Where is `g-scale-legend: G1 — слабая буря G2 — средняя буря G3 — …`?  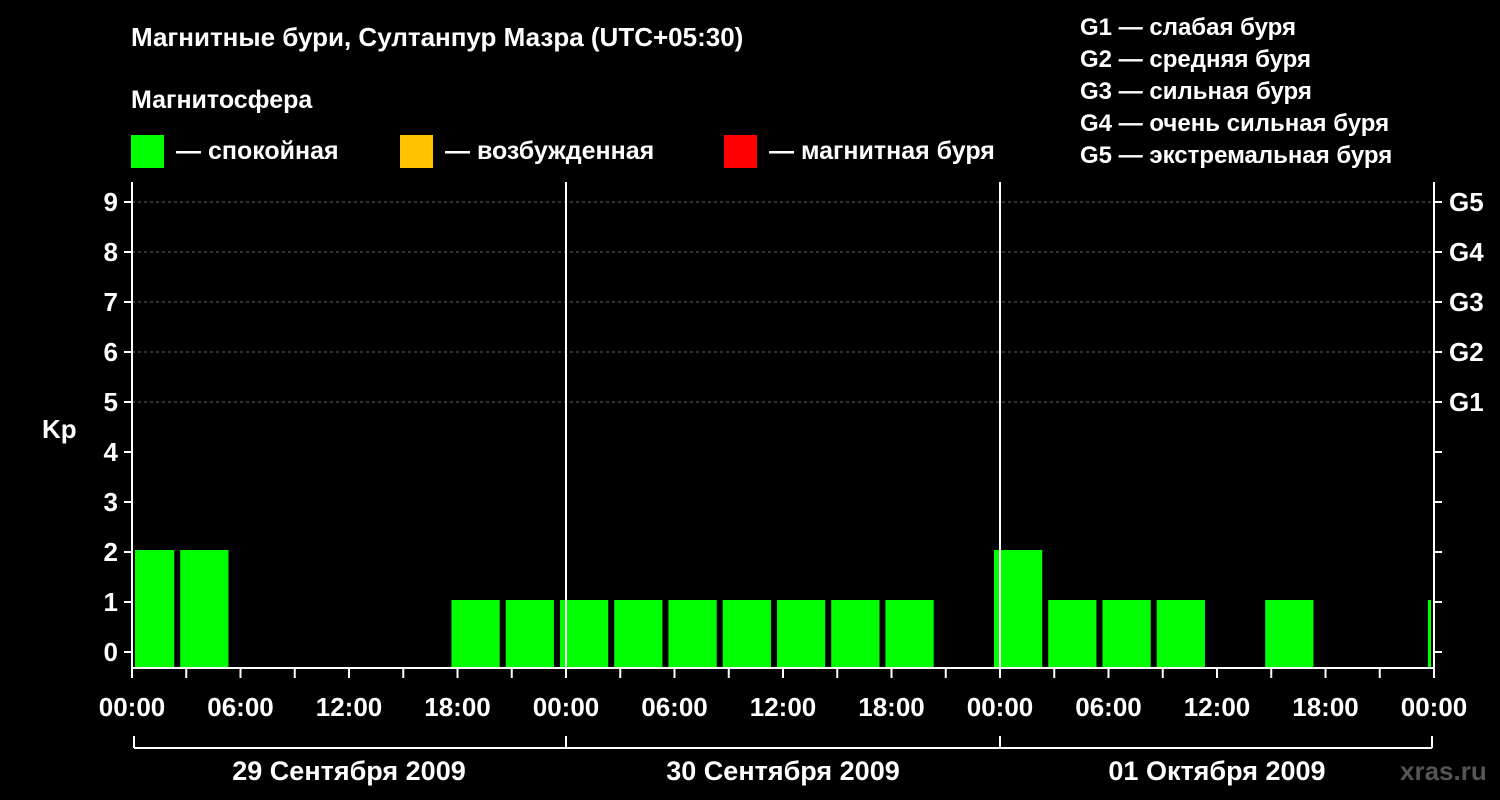 g-scale-legend: G1 — слабая буря G2 — средняя буря G3 — … is located at coordinates (1236, 92).